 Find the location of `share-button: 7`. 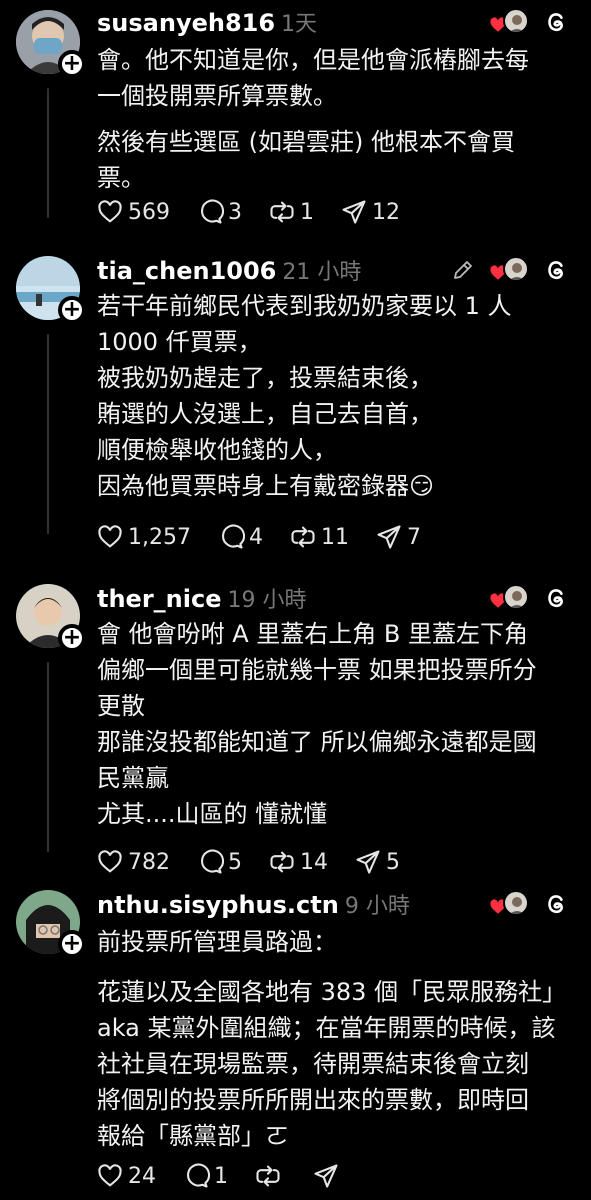

share-button: 7 is located at coordinates (398, 537).